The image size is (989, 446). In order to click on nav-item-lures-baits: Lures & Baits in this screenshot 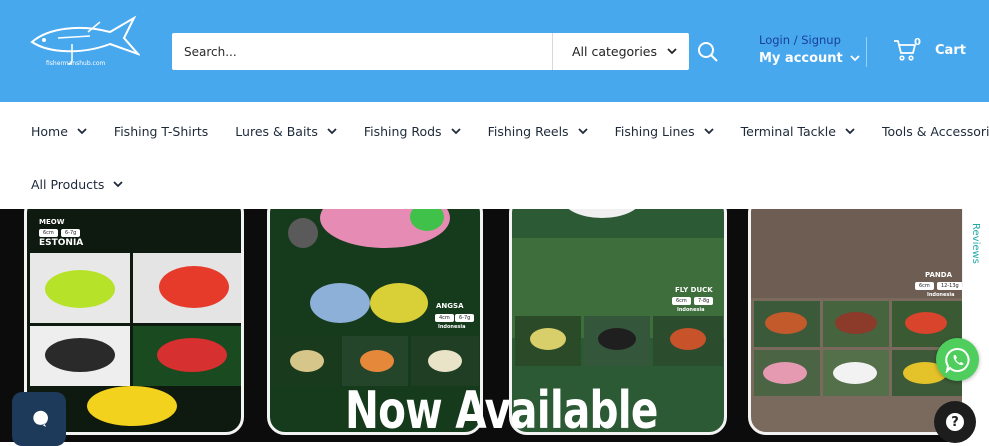, I will do `click(286, 131)`.